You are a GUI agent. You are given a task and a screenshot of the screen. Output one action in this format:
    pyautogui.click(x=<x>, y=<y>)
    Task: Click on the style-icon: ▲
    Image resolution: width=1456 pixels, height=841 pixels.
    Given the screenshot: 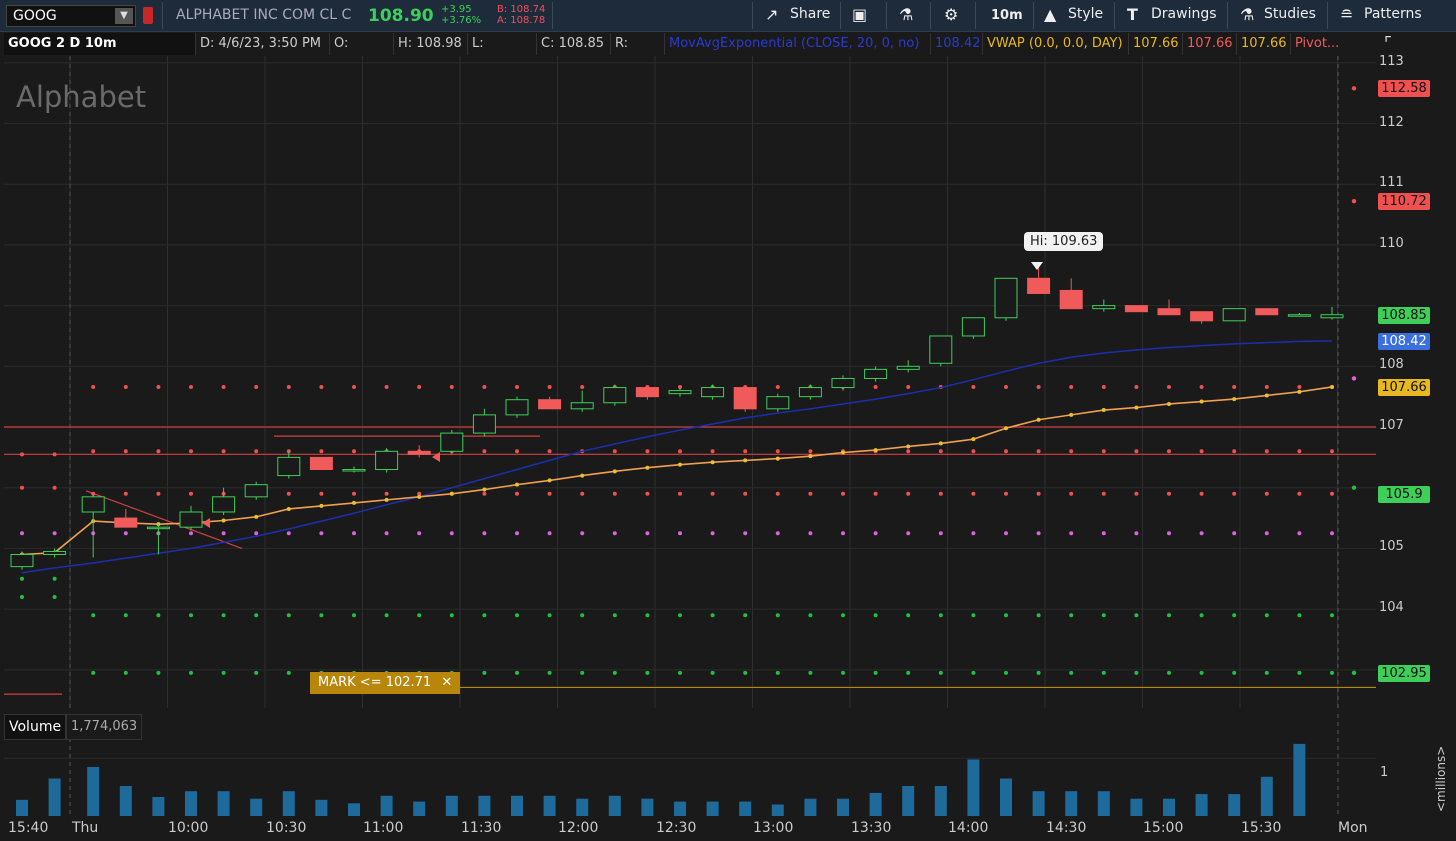 What is the action you would take?
    pyautogui.click(x=1050, y=14)
    